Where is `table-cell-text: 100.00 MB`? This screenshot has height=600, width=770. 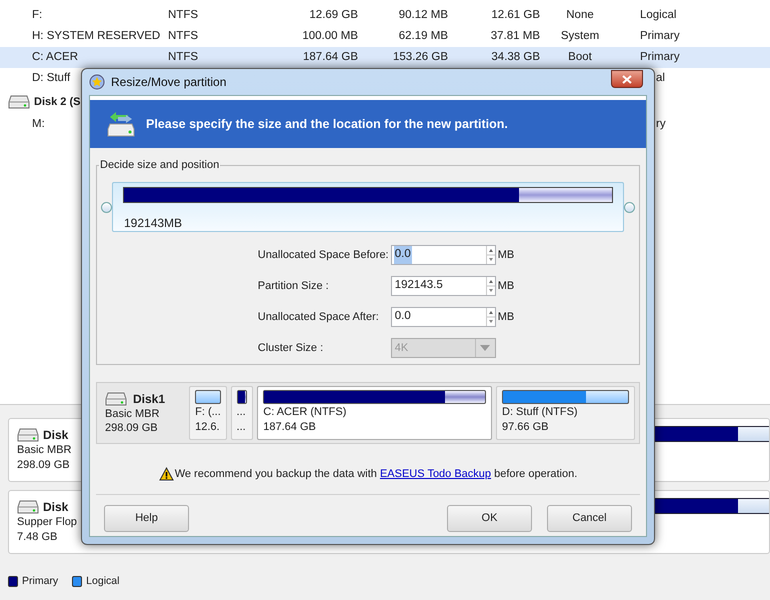
table-cell-text: 100.00 MB is located at coordinates (329, 36).